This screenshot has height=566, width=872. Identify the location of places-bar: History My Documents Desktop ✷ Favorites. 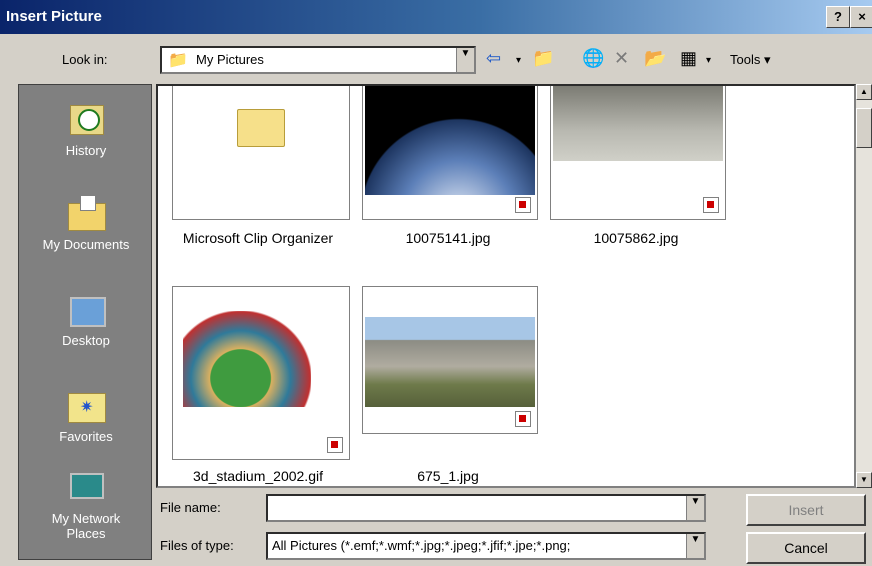
(85, 322).